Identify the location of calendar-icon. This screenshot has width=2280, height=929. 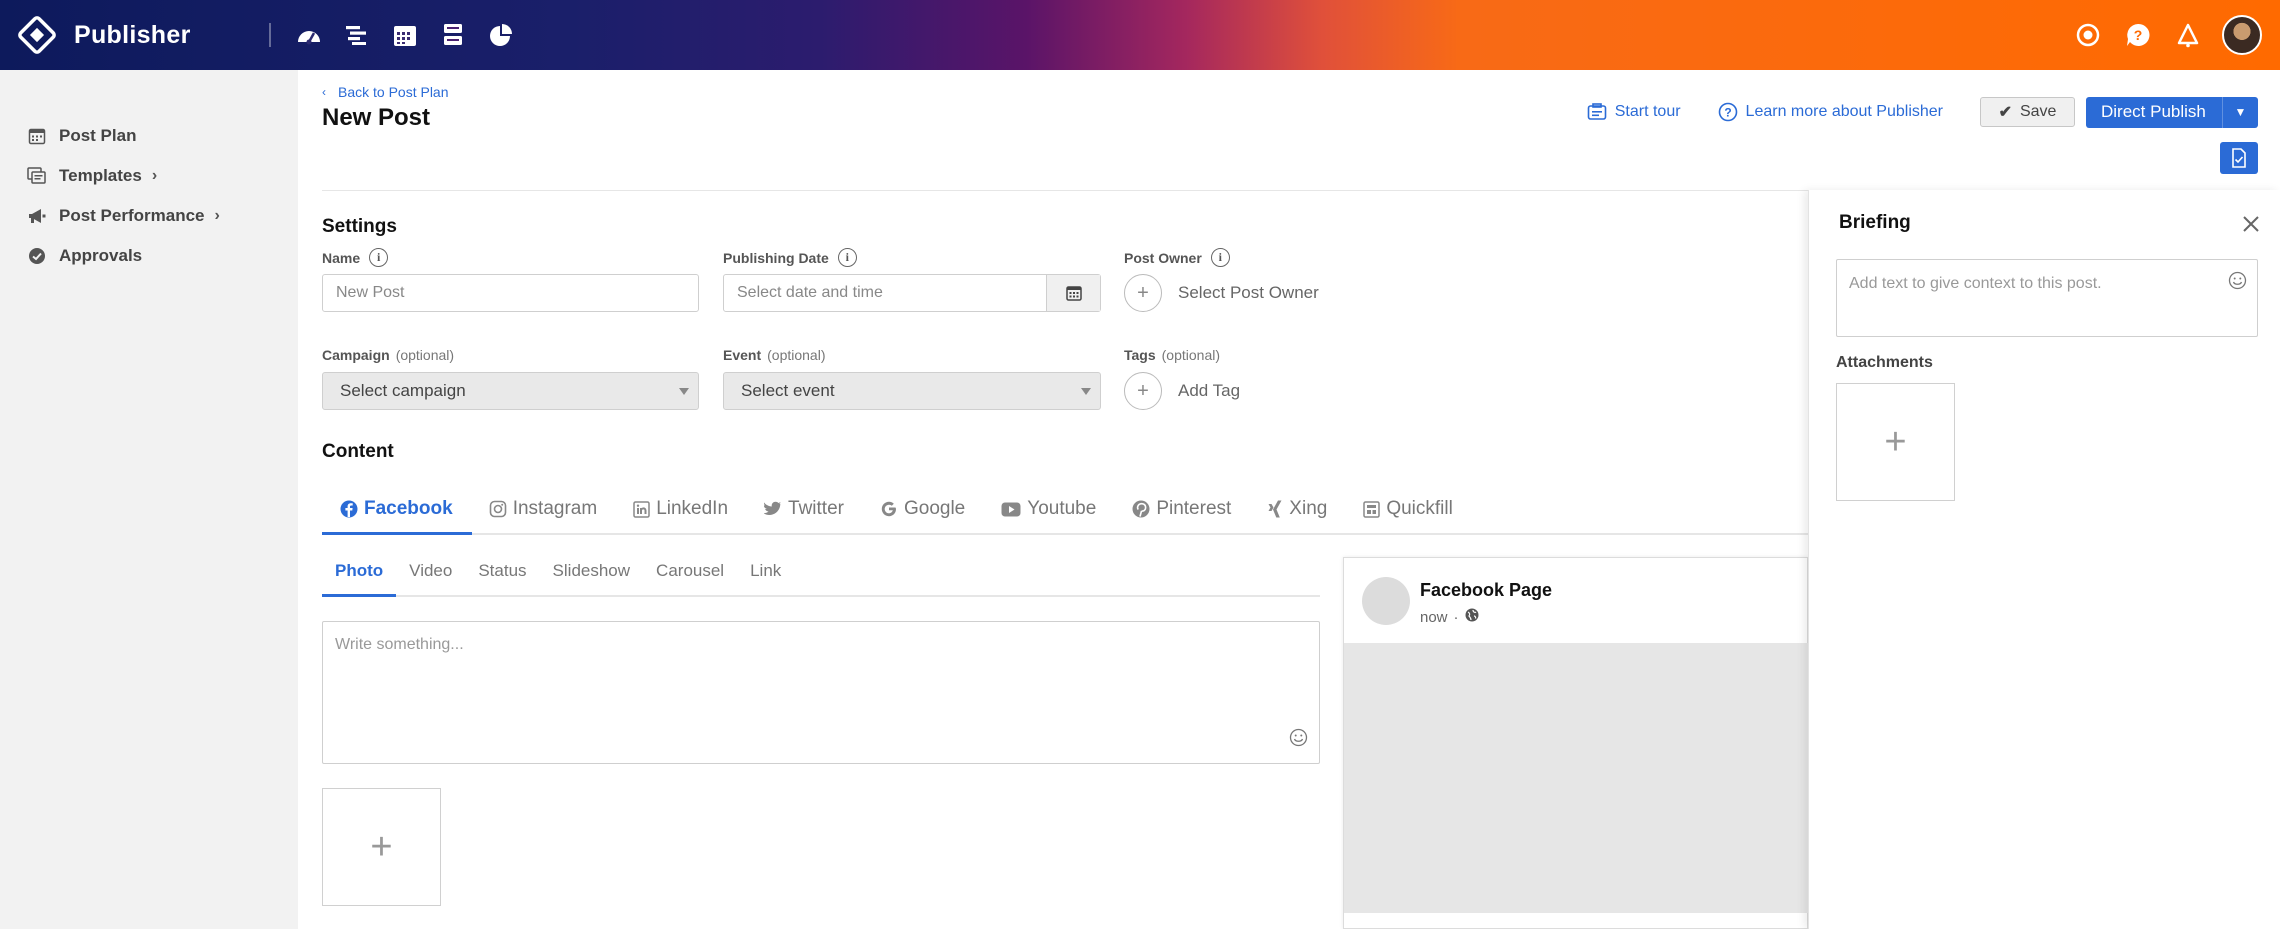
(37, 136).